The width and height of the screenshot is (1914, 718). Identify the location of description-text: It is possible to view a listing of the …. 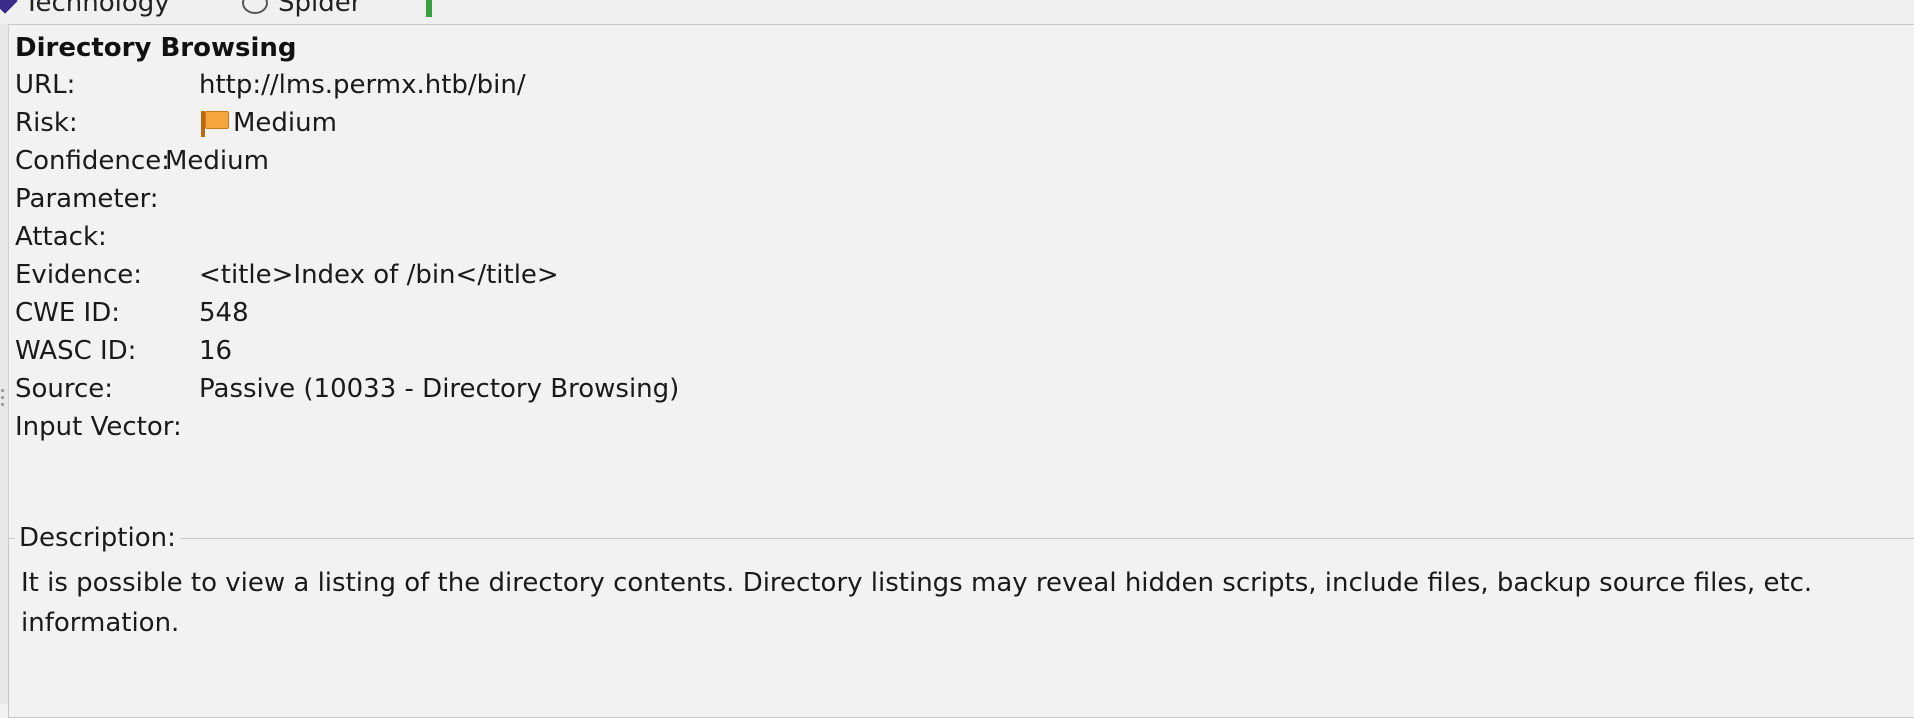
(956, 603).